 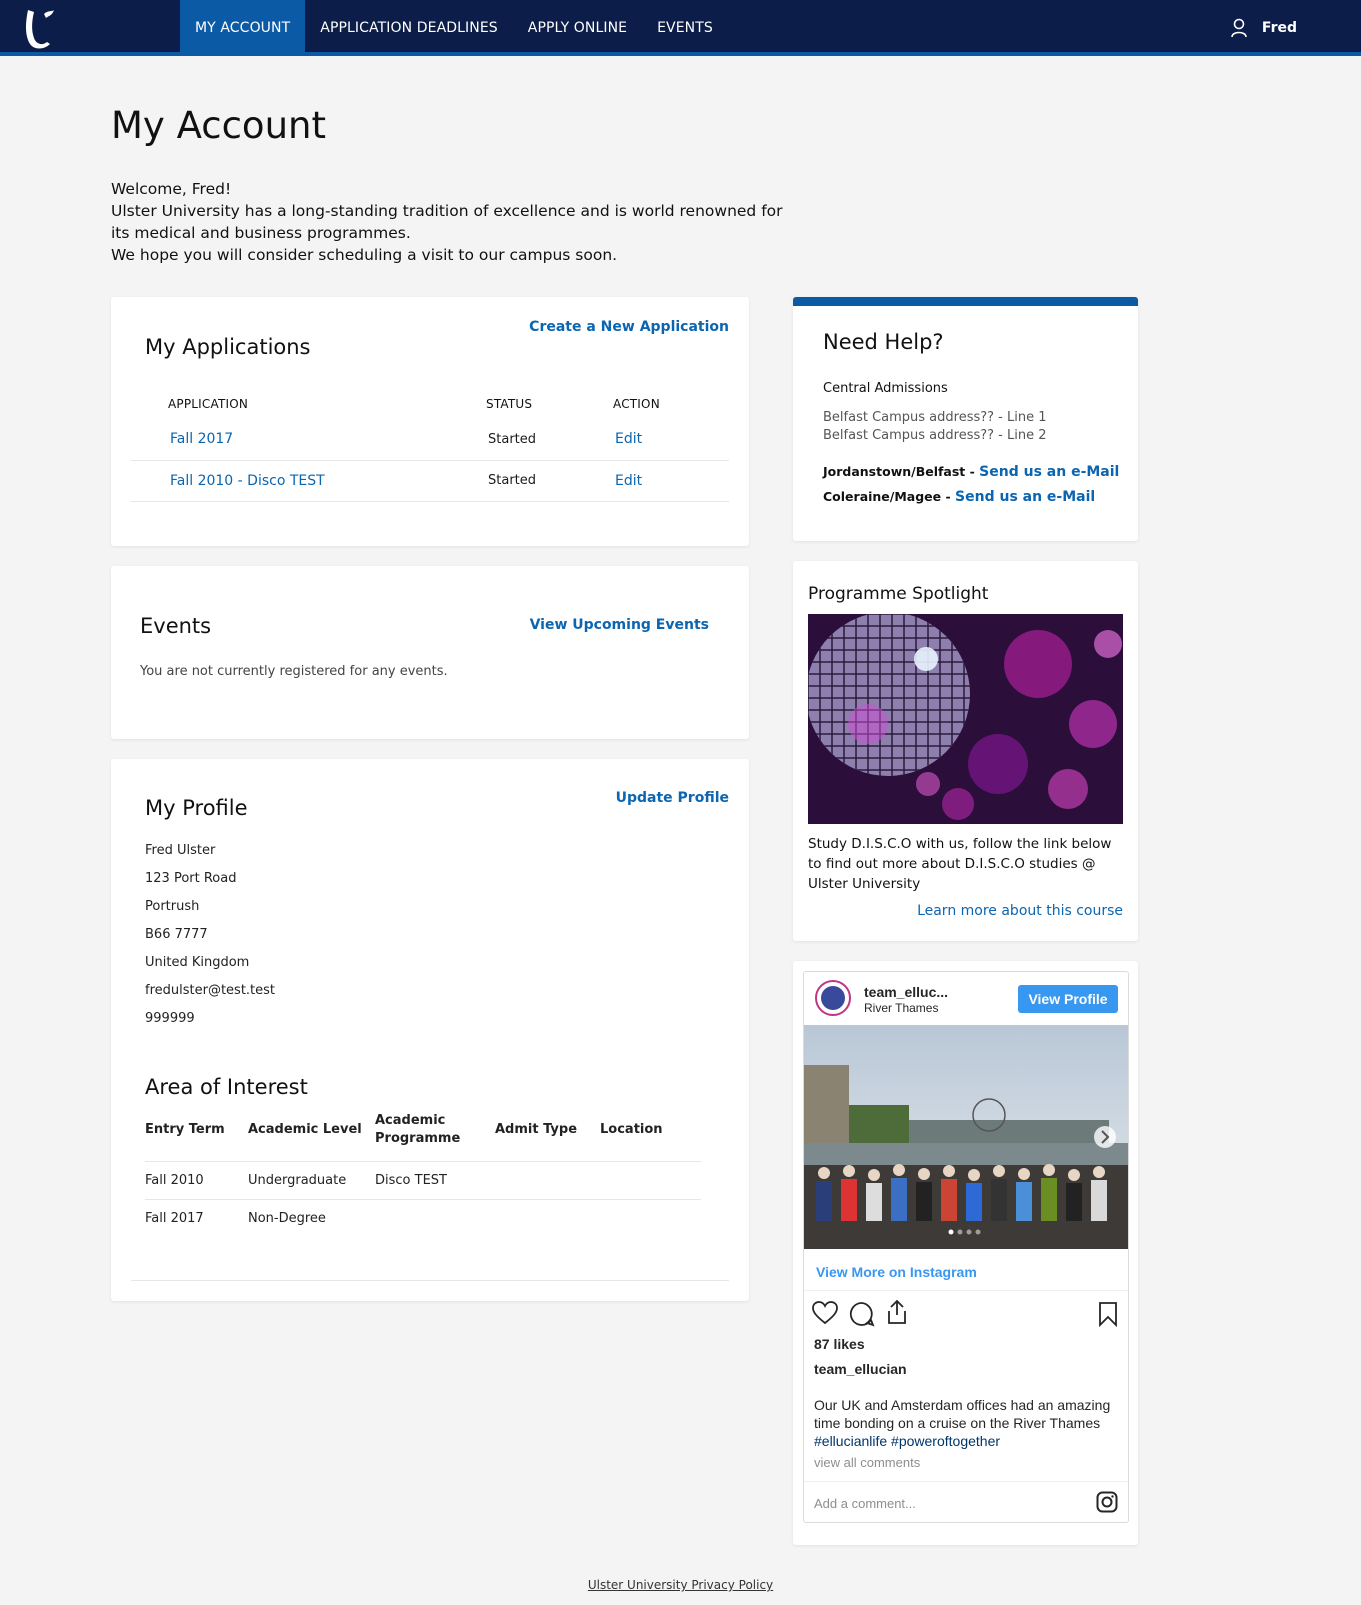 I want to click on view-more-instagram-link: View More on Instagram, so click(x=896, y=1272).